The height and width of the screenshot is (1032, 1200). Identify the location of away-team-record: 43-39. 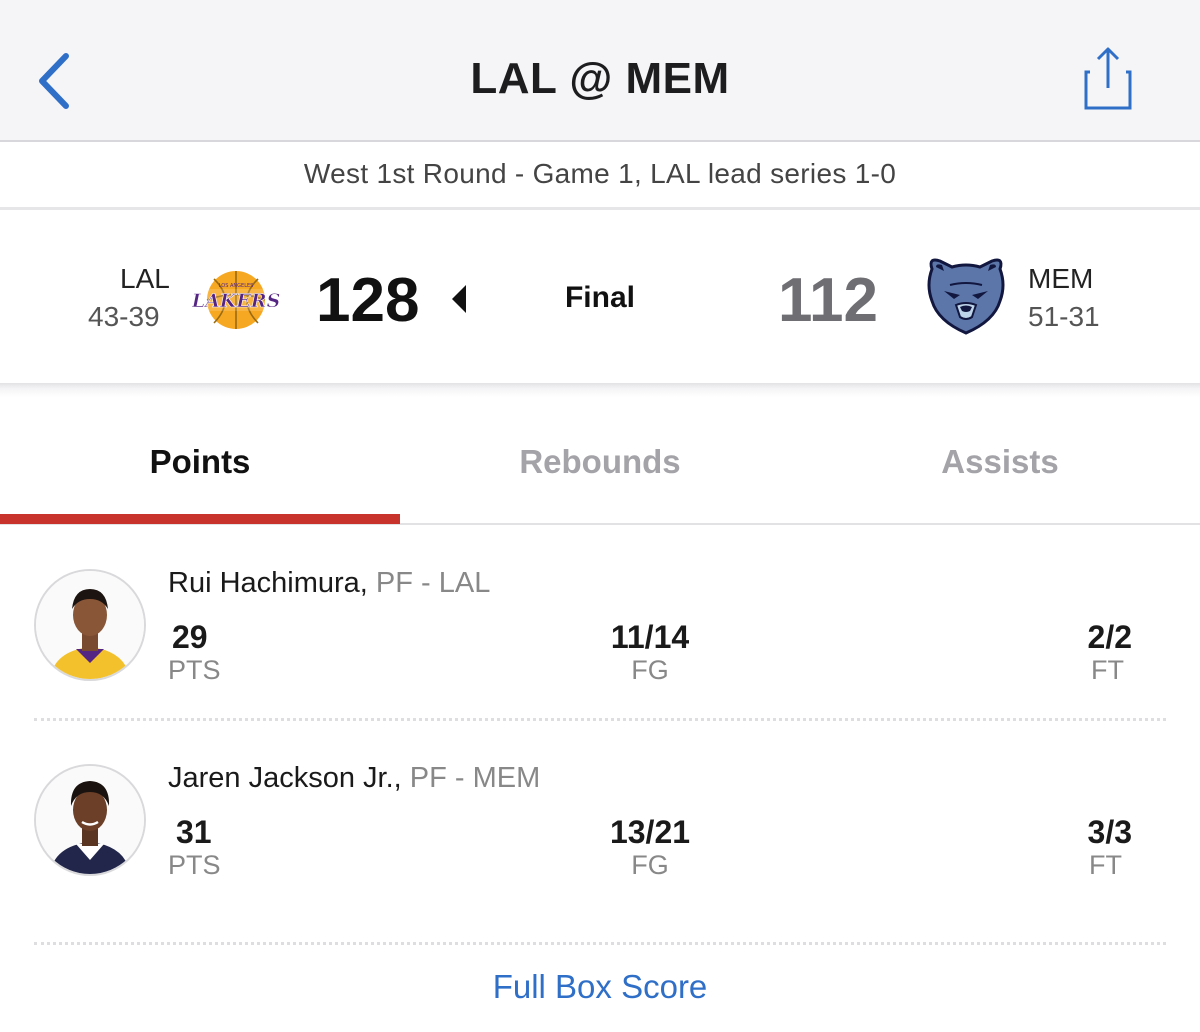
(124, 316).